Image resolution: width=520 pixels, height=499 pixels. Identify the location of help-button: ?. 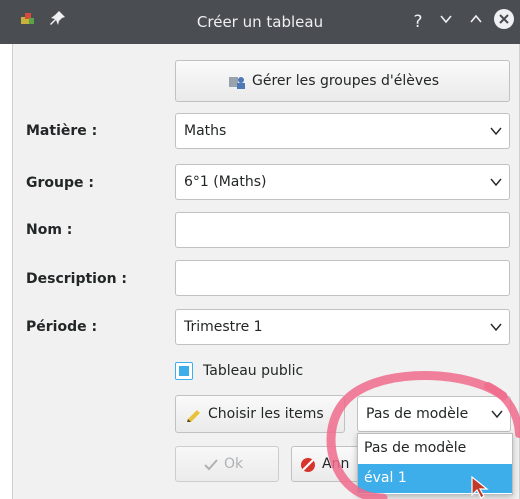
(418, 22).